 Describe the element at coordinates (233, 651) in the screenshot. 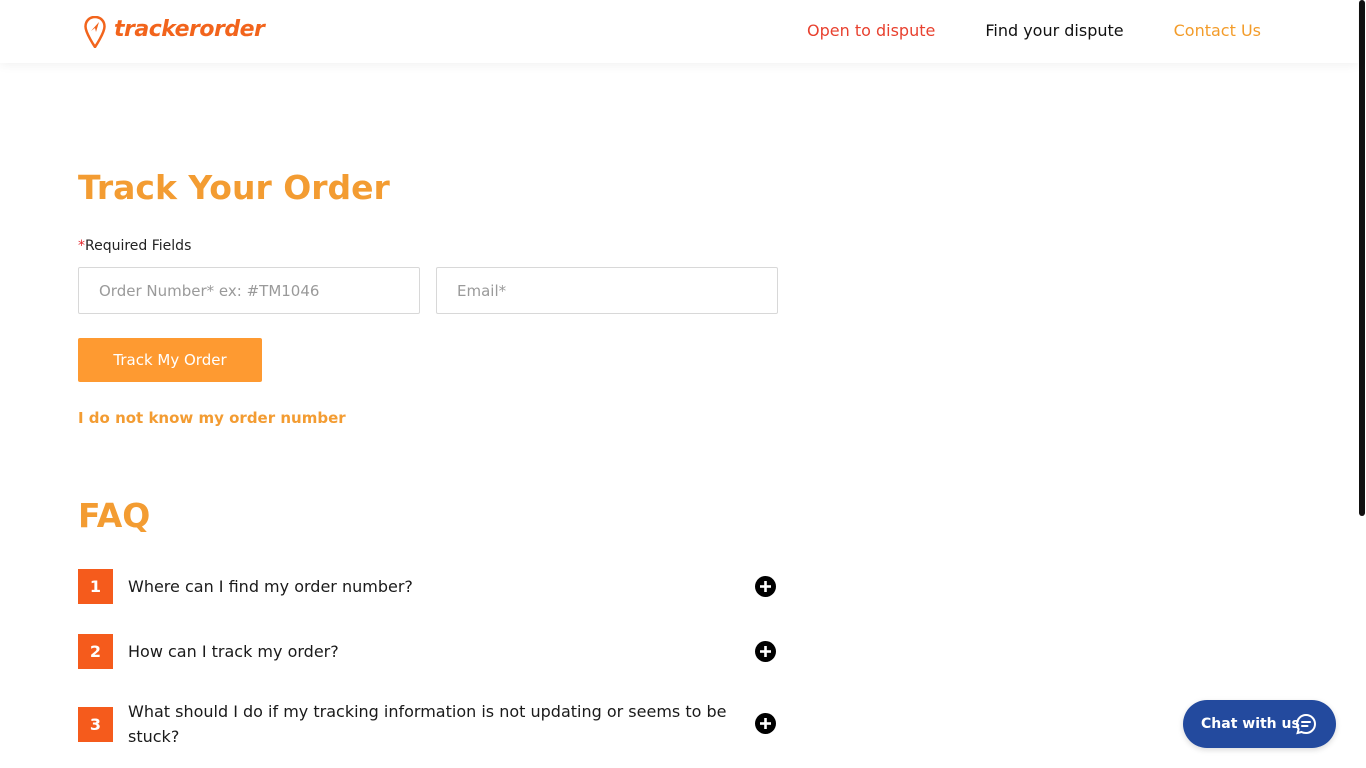

I see `faq-question: How can I track my order?` at that location.